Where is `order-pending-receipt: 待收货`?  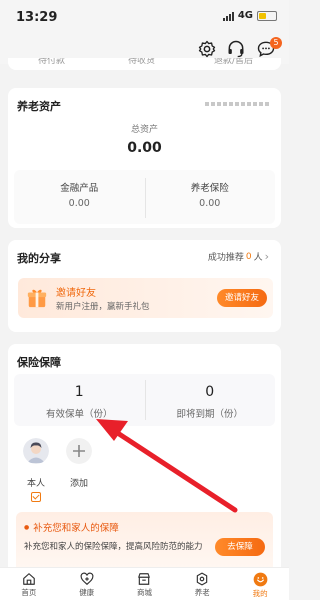 order-pending-receipt: 待收货 is located at coordinates (141, 62).